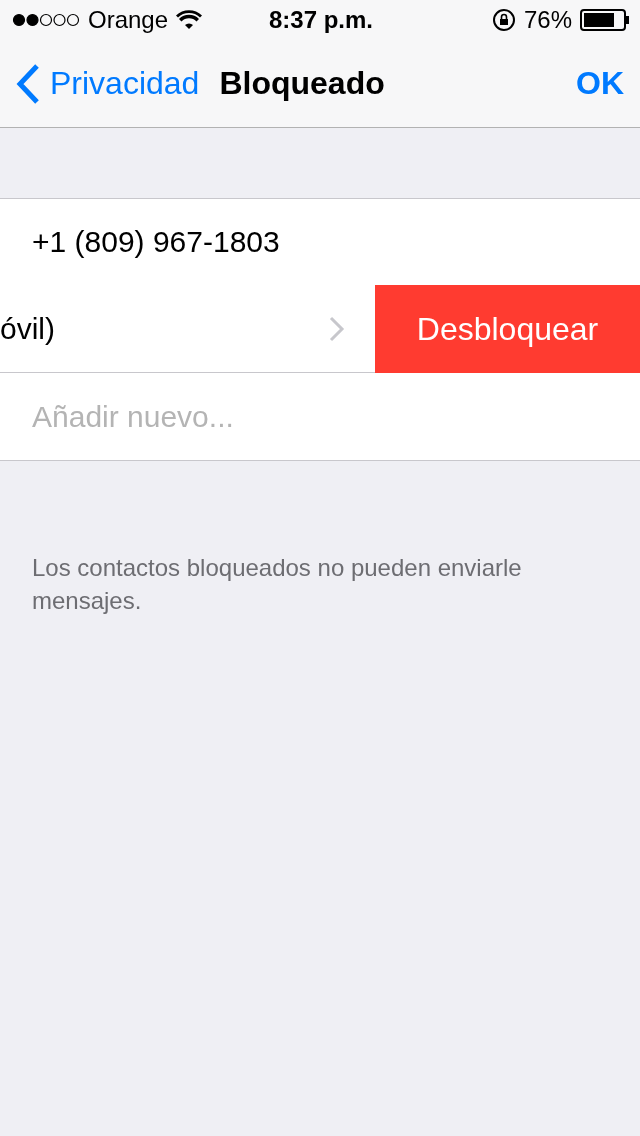  I want to click on rotation-lock-icon, so click(503, 20).